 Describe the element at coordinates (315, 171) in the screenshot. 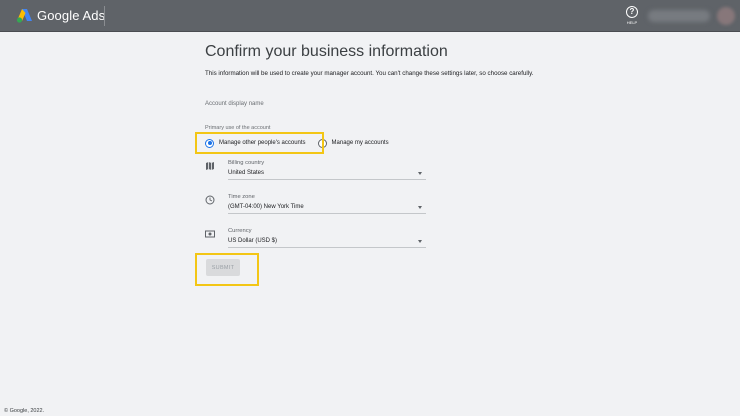

I see `billing-country-select: Billing country United States` at that location.